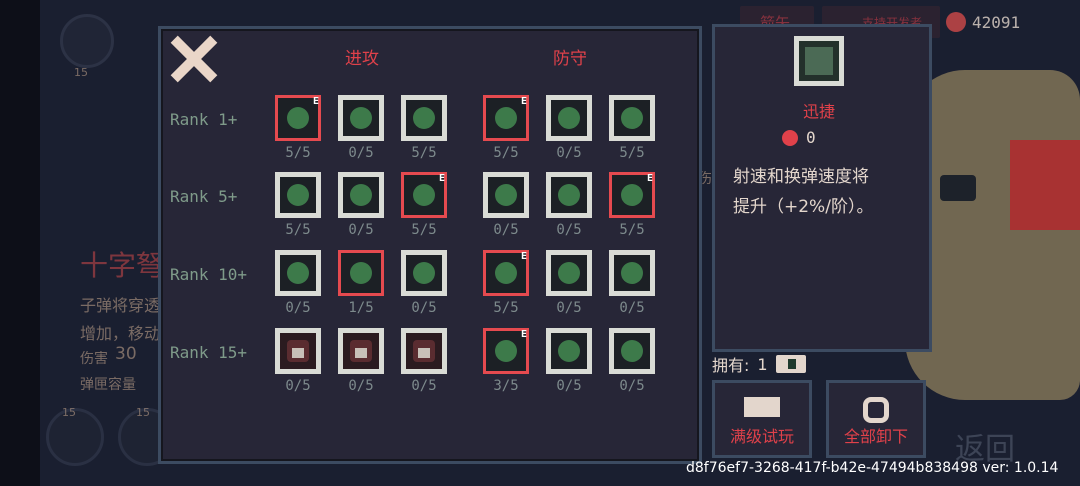 The image size is (1080, 486). Describe the element at coordinates (811, 137) in the screenshot. I see `talent-cost-value: 0` at that location.